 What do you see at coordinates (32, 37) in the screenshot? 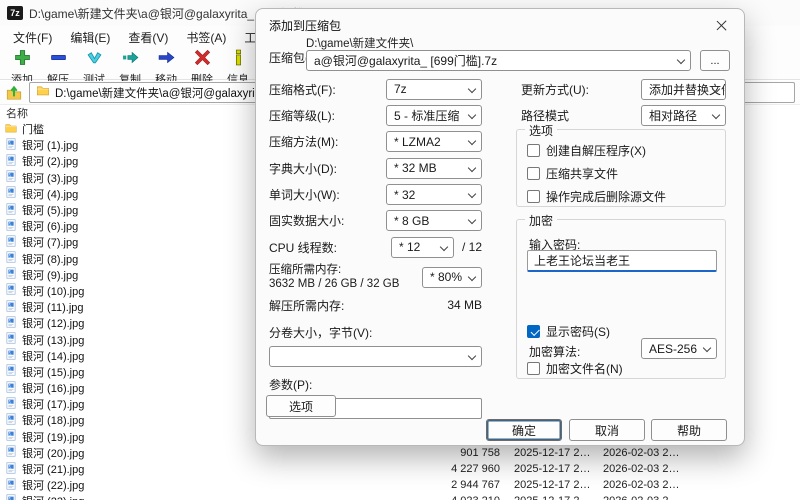
I see `menu-item-0: 文件(F)` at bounding box center [32, 37].